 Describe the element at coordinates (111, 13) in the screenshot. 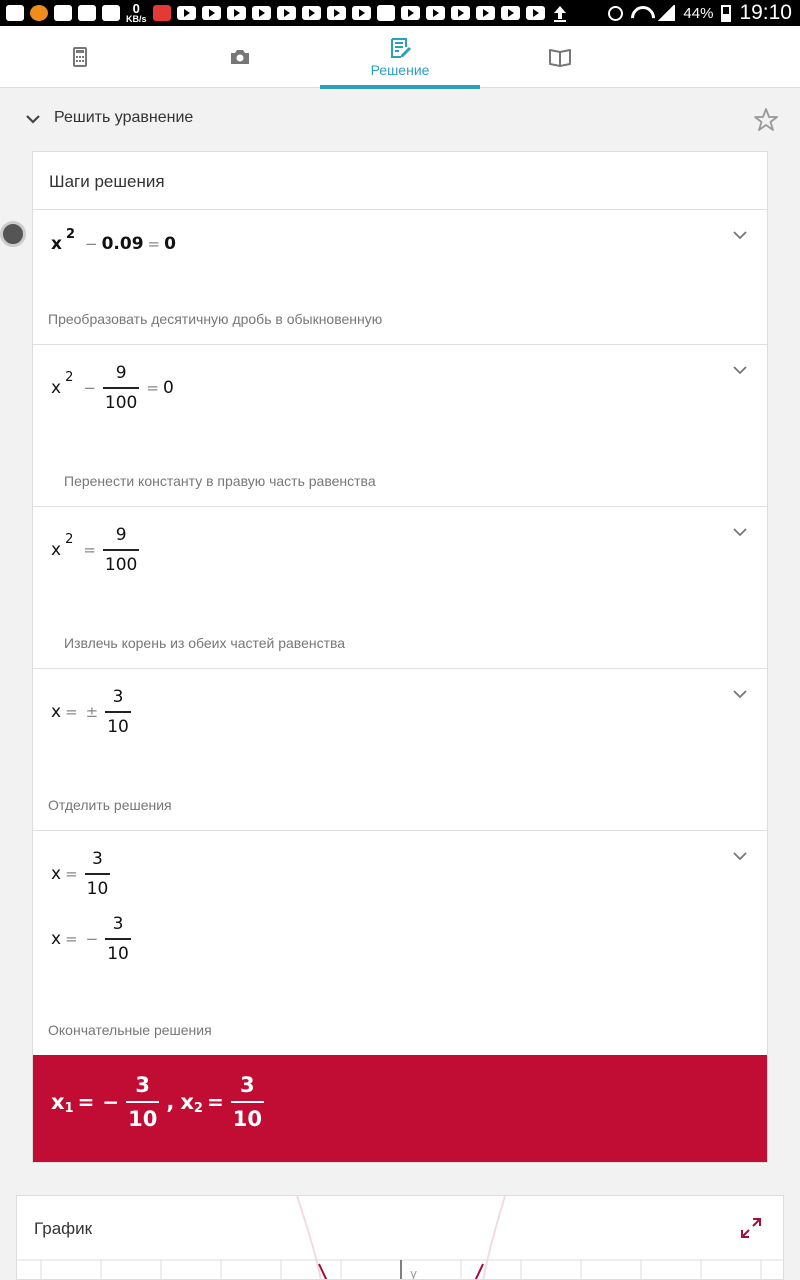

I see `tools-icon` at that location.